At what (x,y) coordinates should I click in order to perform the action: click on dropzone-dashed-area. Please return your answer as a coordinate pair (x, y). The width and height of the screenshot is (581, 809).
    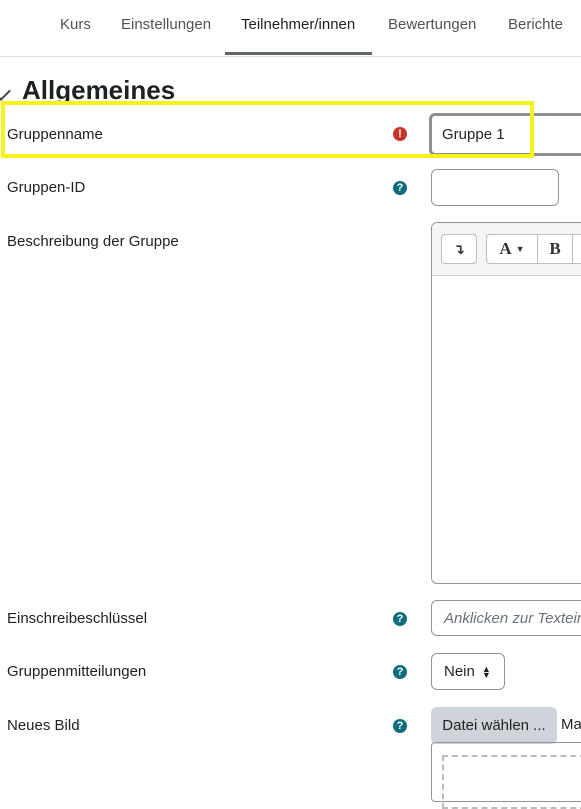
    Looking at the image, I should click on (511, 782).